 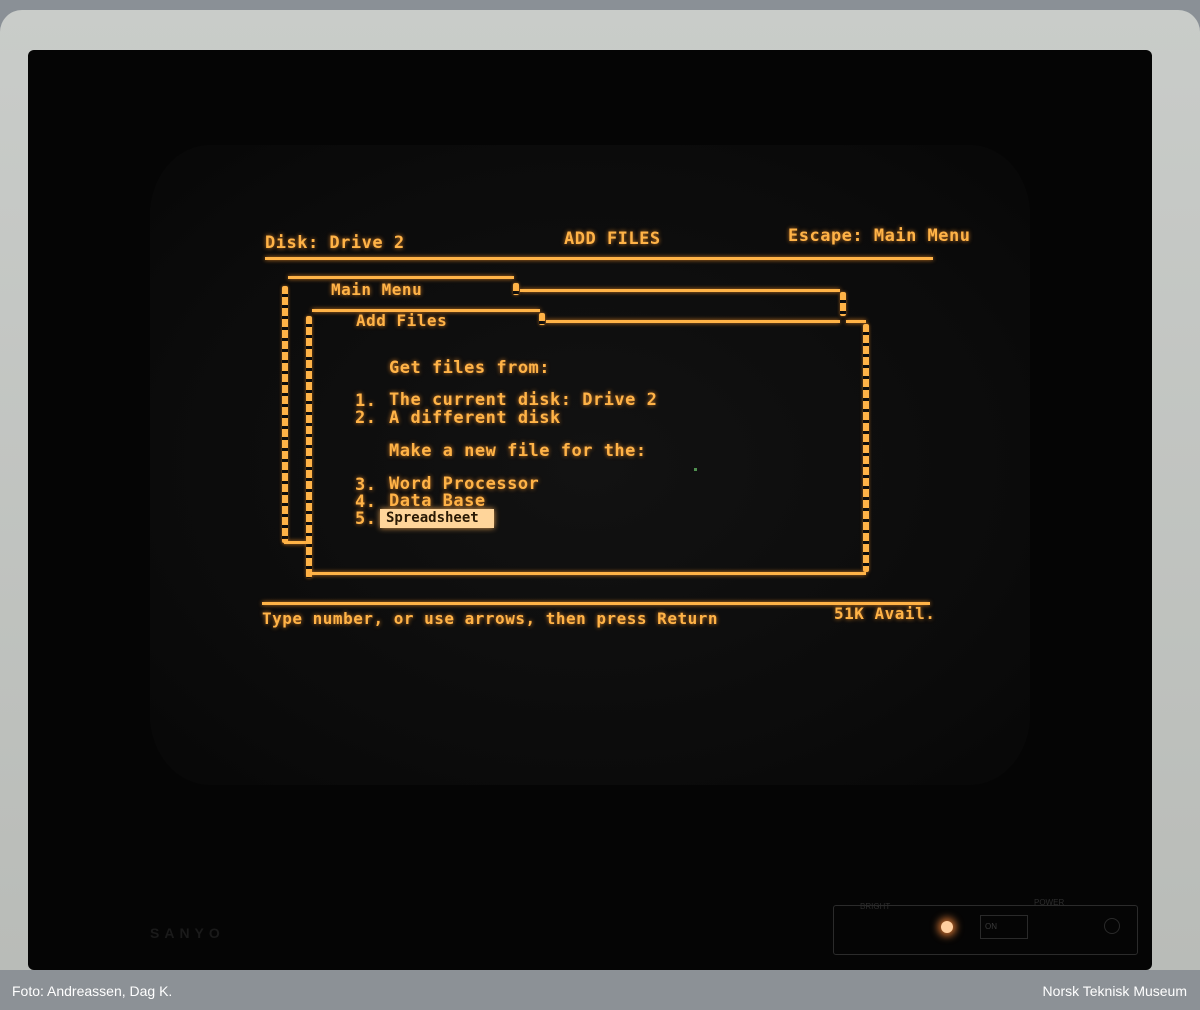 I want to click on main-menu-window-right-edge, so click(x=843, y=304).